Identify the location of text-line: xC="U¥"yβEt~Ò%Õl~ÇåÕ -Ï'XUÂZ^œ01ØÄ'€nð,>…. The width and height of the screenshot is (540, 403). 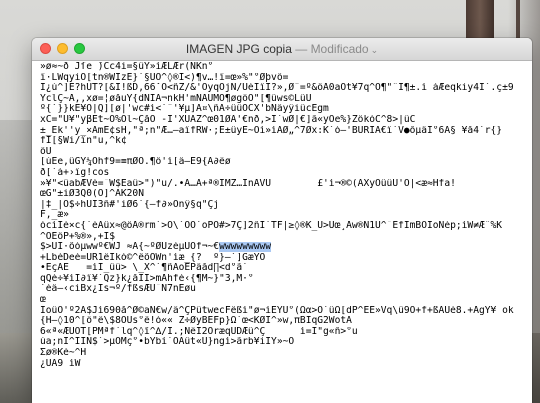
(282, 120).